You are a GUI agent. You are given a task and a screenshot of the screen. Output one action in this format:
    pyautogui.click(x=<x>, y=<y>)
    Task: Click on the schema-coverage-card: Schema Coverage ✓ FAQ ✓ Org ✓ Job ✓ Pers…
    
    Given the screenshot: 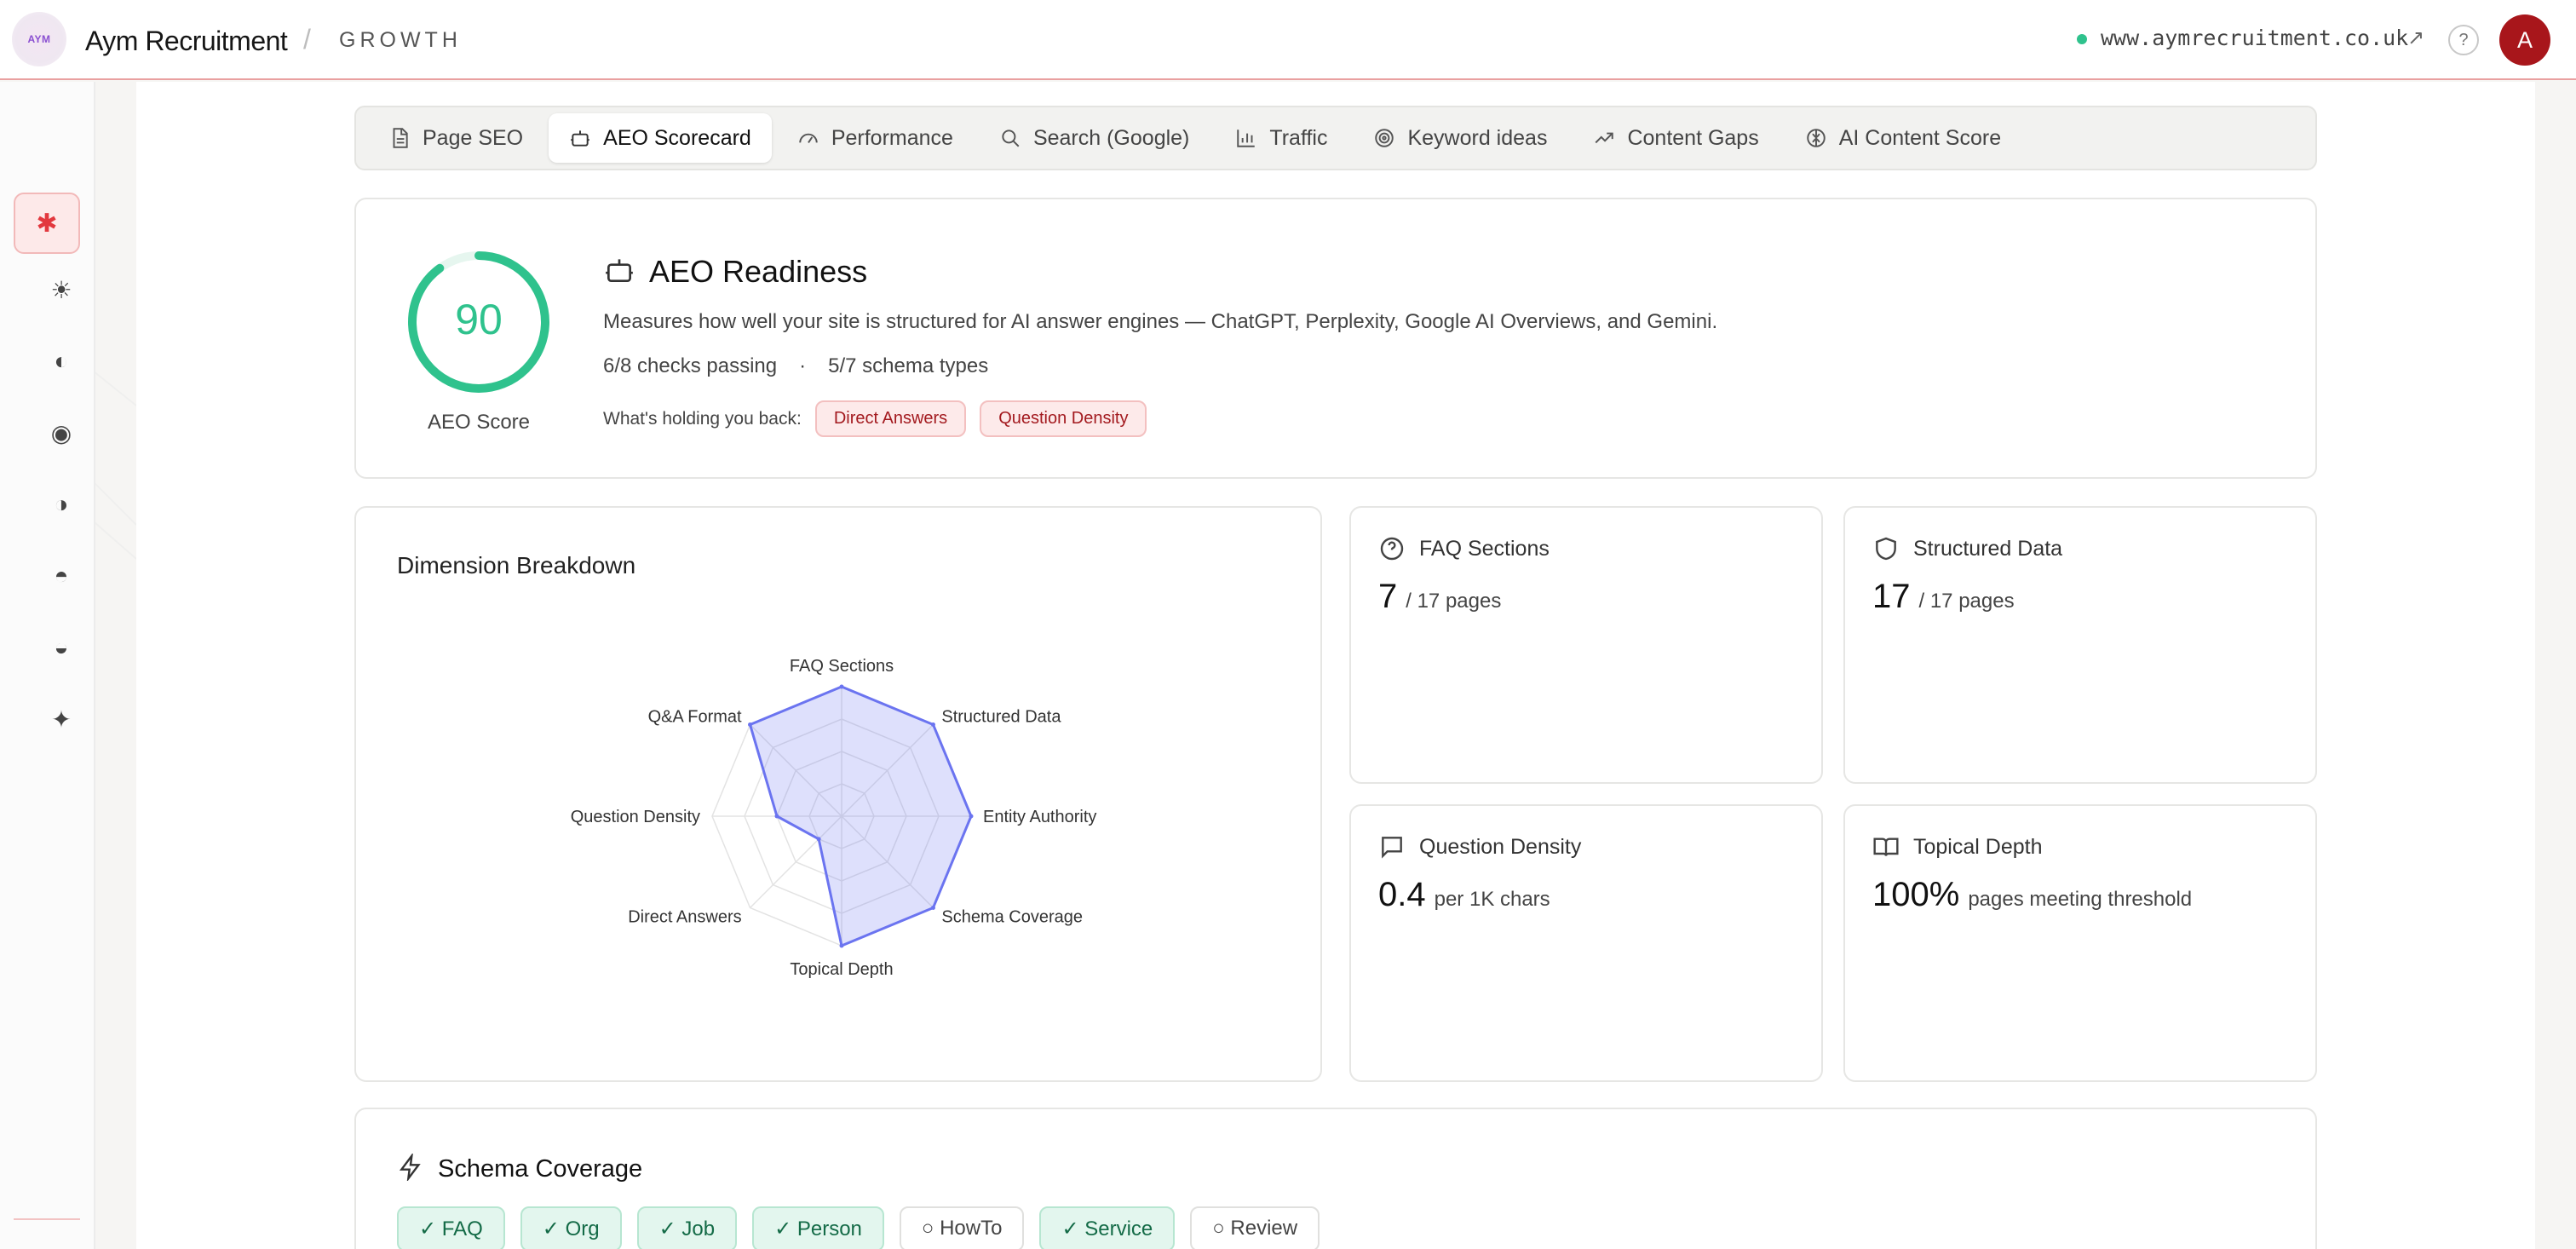 What is the action you would take?
    pyautogui.click(x=1335, y=1178)
    